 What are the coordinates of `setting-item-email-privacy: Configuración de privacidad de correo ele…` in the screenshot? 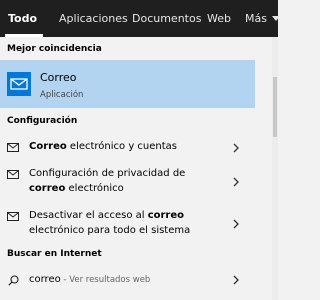 It's located at (125, 181).